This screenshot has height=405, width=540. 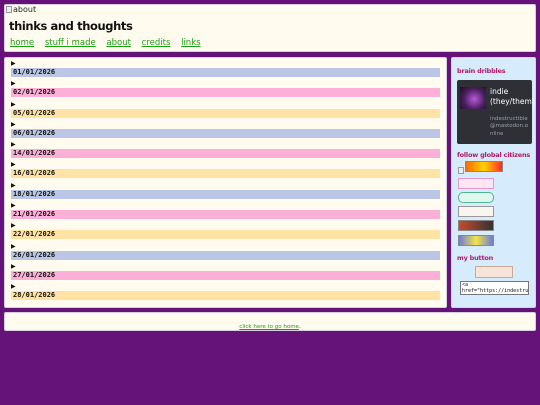 I want to click on nav-bar: home stuff i made about credits links, so click(x=109, y=43).